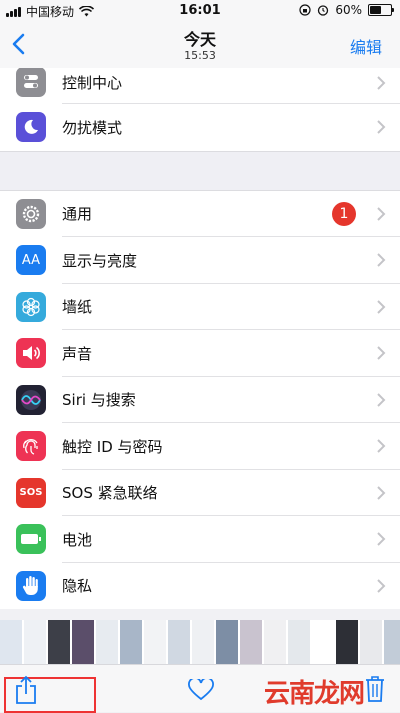 This screenshot has height=713, width=400. What do you see at coordinates (199, 39) in the screenshot?
I see `nav-title: 今天` at bounding box center [199, 39].